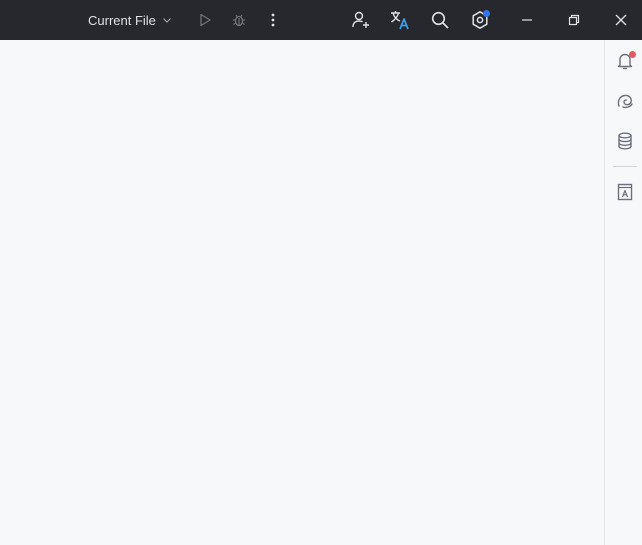 This screenshot has width=642, height=545. Describe the element at coordinates (167, 20) in the screenshot. I see `chevron-down-icon` at that location.